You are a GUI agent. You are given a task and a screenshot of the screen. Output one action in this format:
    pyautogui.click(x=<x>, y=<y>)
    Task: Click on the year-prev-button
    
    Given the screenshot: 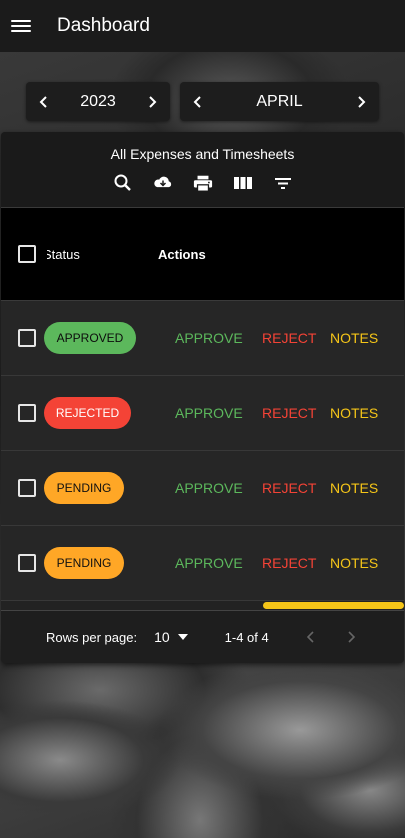 What is the action you would take?
    pyautogui.click(x=44, y=101)
    